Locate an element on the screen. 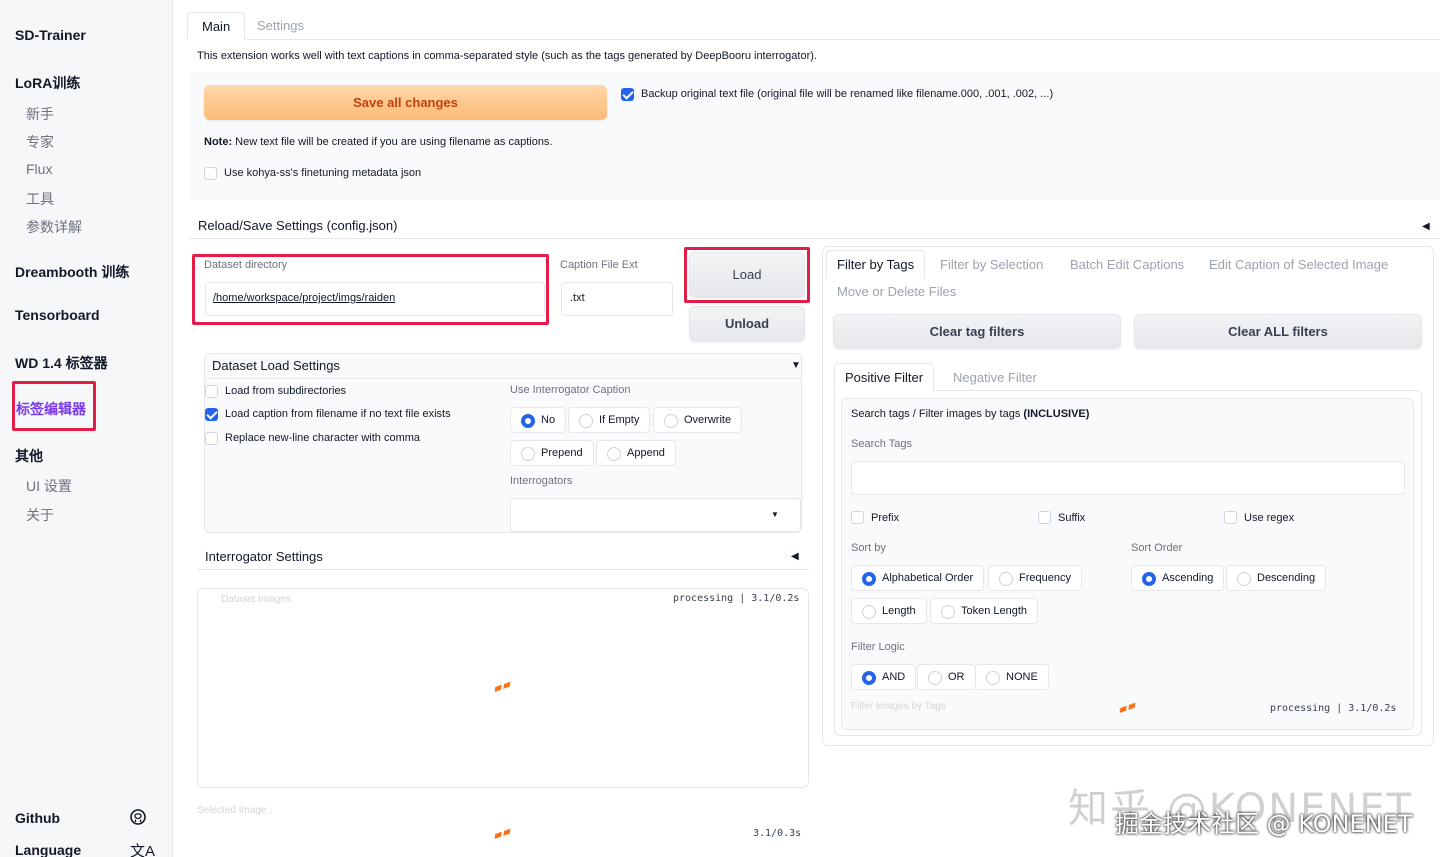 This screenshot has width=1440, height=857. search-desc-bold: (INCLUSIVE) is located at coordinates (1056, 414).